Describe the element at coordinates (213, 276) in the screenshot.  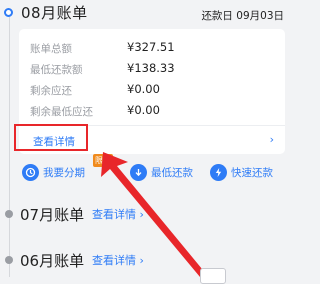
I see `cursor-icon` at that location.